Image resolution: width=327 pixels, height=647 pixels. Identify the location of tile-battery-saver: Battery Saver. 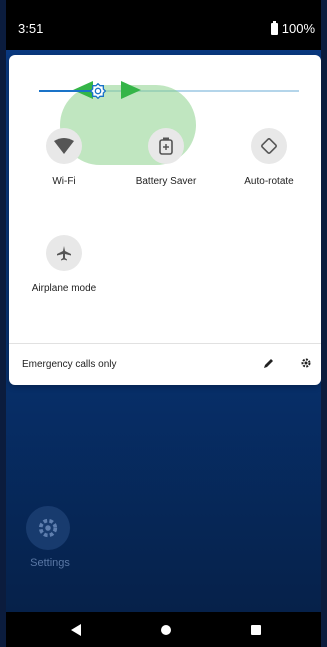
(166, 157).